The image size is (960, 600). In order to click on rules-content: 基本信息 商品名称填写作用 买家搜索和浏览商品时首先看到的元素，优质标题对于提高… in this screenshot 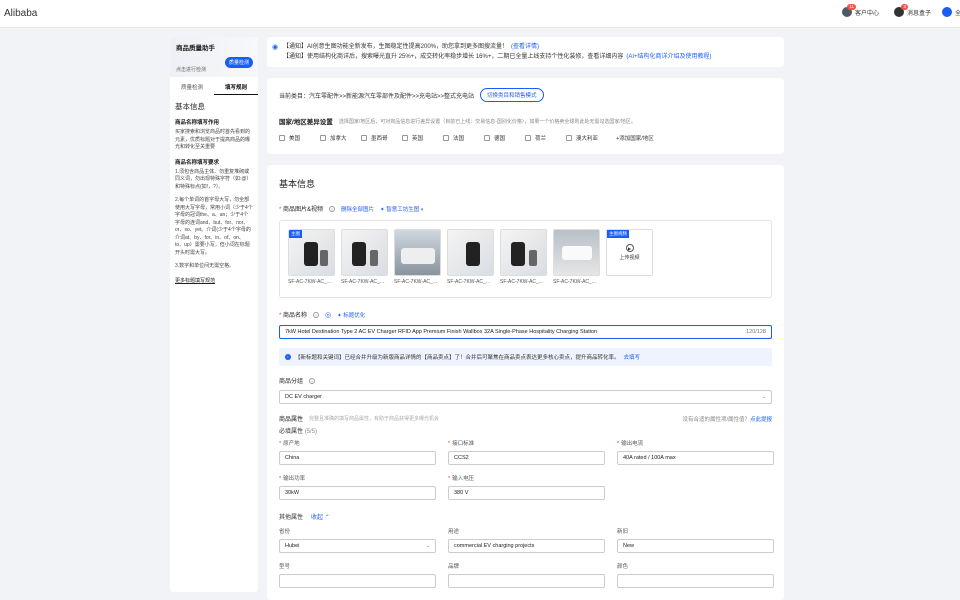, I will do `click(214, 192)`.